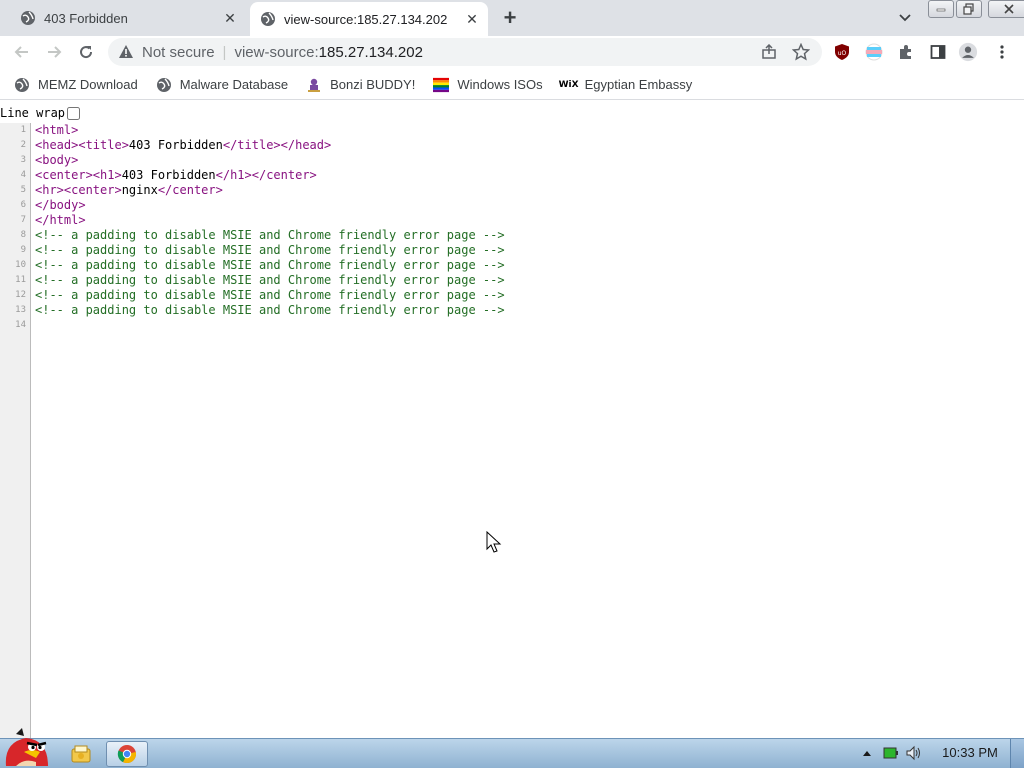 The width and height of the screenshot is (1024, 768). I want to click on html-tag: <body>, so click(57, 160).